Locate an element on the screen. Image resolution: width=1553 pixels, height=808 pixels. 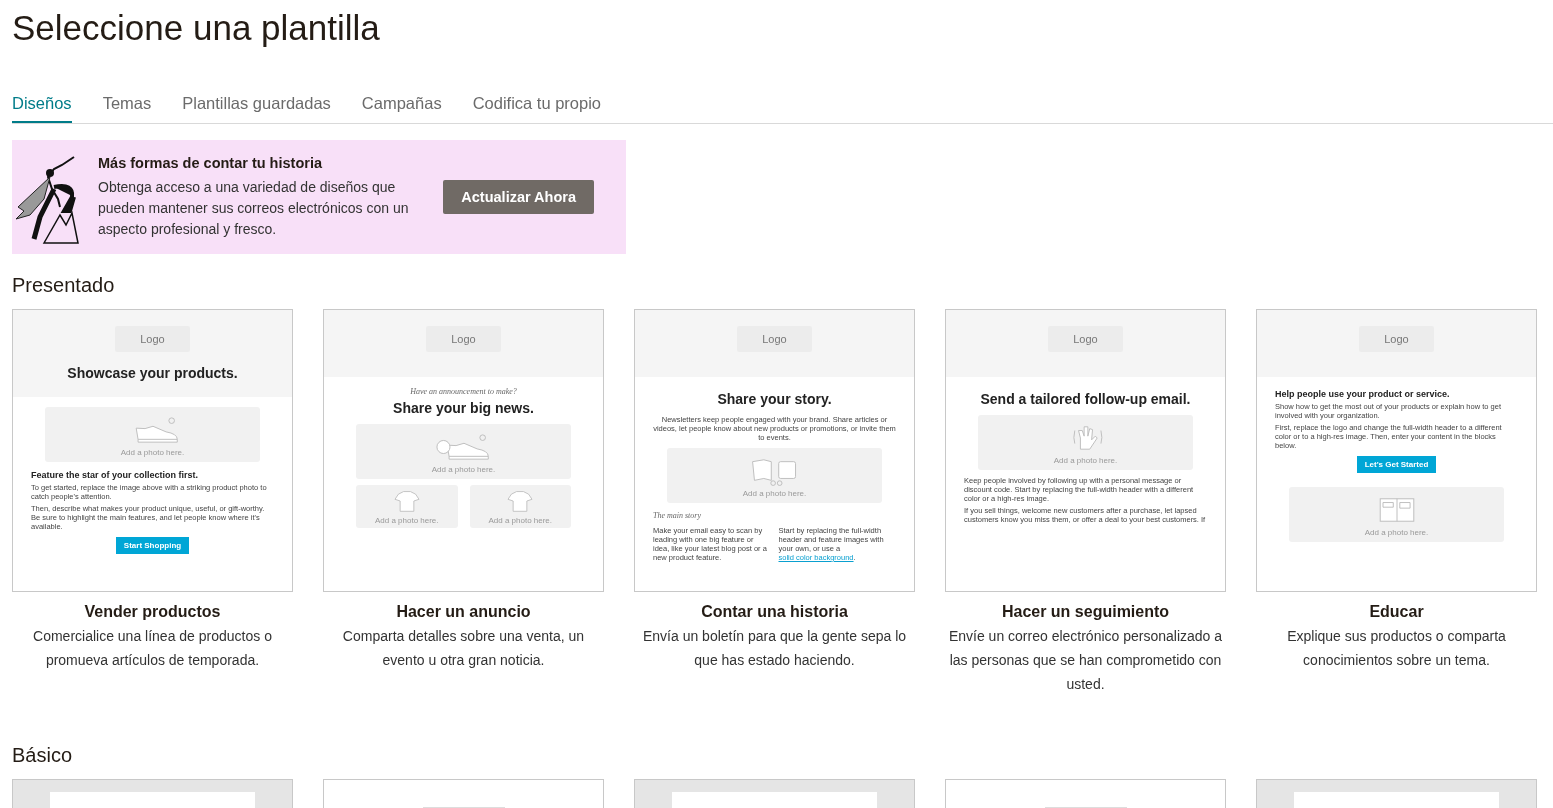
tab: Plantillas guardadas is located at coordinates (256, 108).